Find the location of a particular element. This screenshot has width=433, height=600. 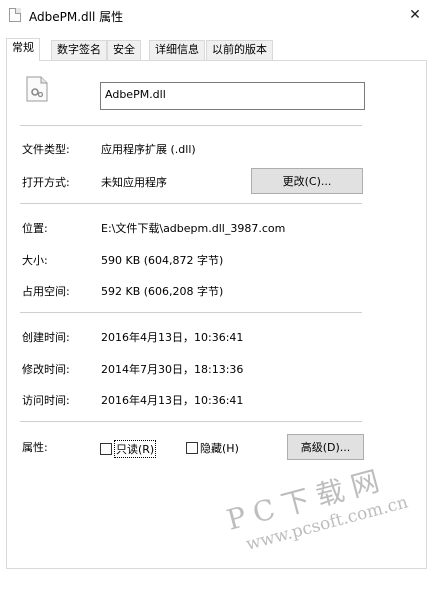

opens-with-value: 未知应用程序 is located at coordinates (134, 182).